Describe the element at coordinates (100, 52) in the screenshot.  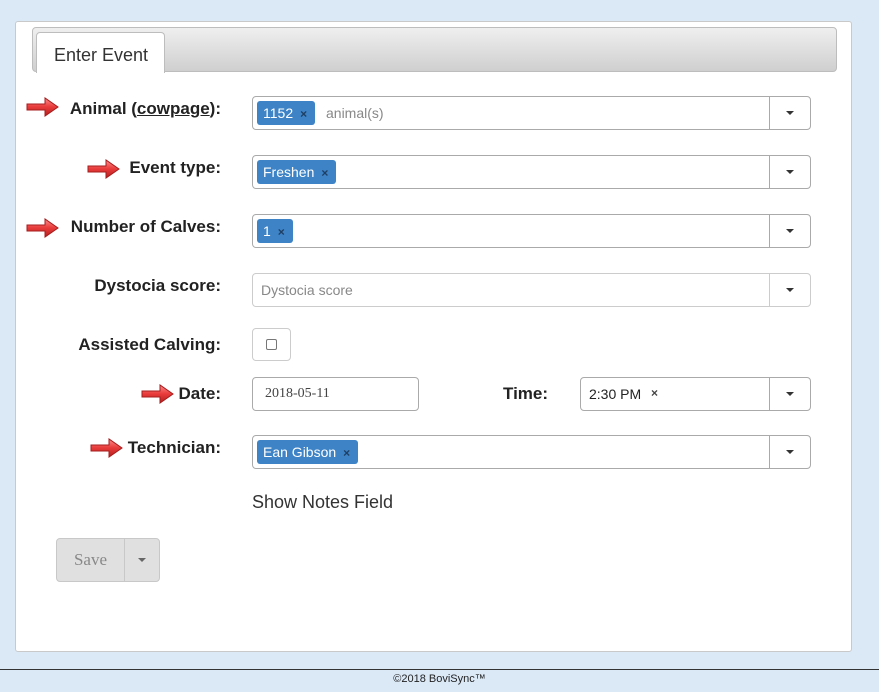
I see `tab-enter-event: Enter Event` at that location.